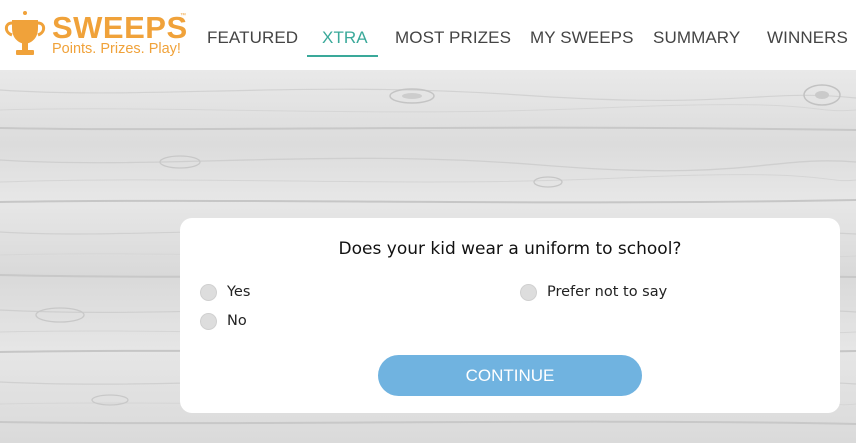 Image resolution: width=856 pixels, height=443 pixels. What do you see at coordinates (183, 16) in the screenshot?
I see `logo-trademark: ™` at bounding box center [183, 16].